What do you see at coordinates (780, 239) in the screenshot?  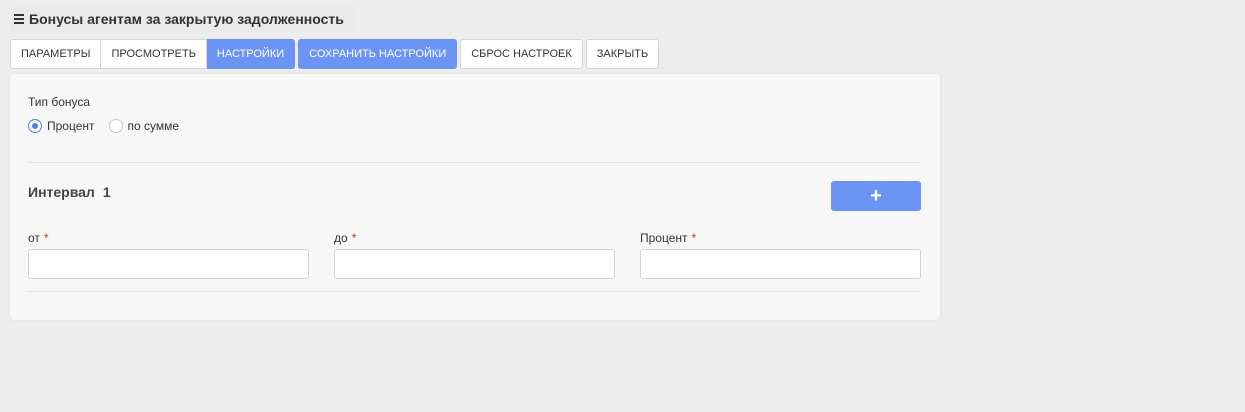 I see `field-percent-label: Процент *` at bounding box center [780, 239].